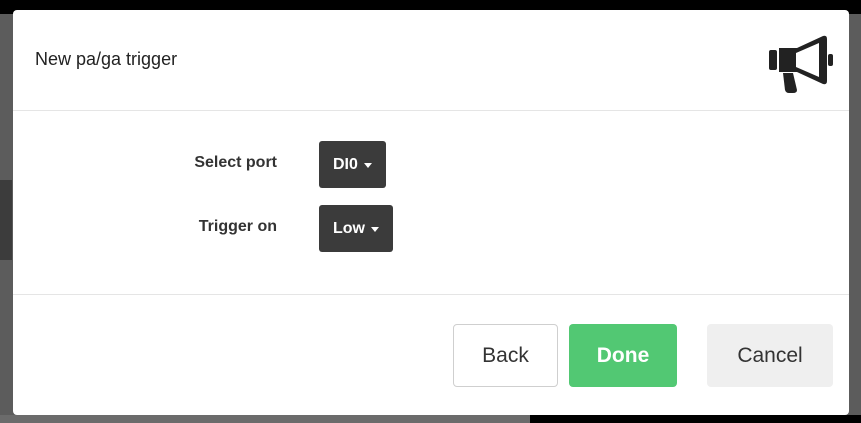  Describe the element at coordinates (623, 355) in the screenshot. I see `done-button: Done` at that location.